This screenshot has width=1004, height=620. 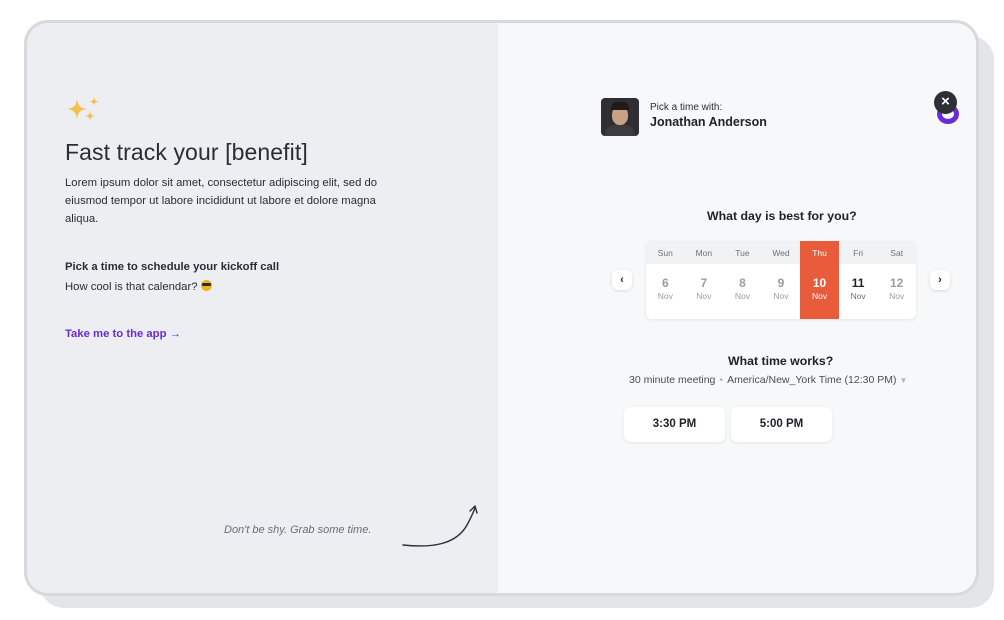 What do you see at coordinates (620, 117) in the screenshot?
I see `host-avatar` at bounding box center [620, 117].